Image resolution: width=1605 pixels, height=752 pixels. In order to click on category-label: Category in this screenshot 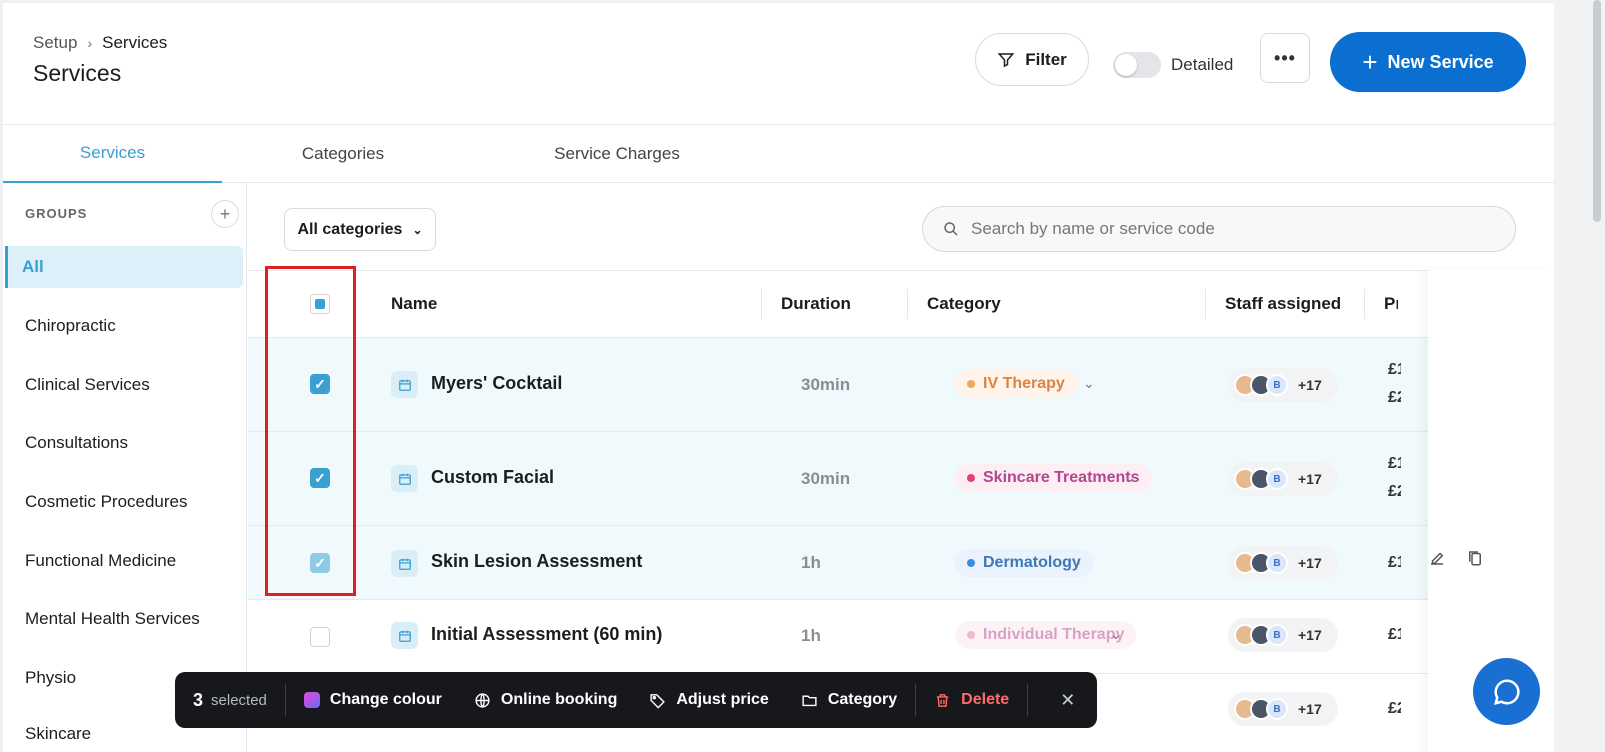, I will do `click(862, 699)`.